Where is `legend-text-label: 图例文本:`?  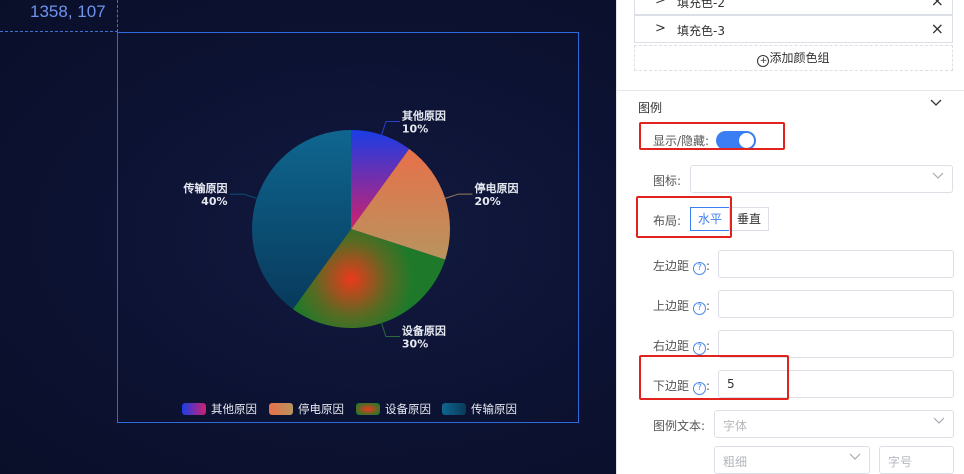 legend-text-label: 图例文本: is located at coordinates (679, 426).